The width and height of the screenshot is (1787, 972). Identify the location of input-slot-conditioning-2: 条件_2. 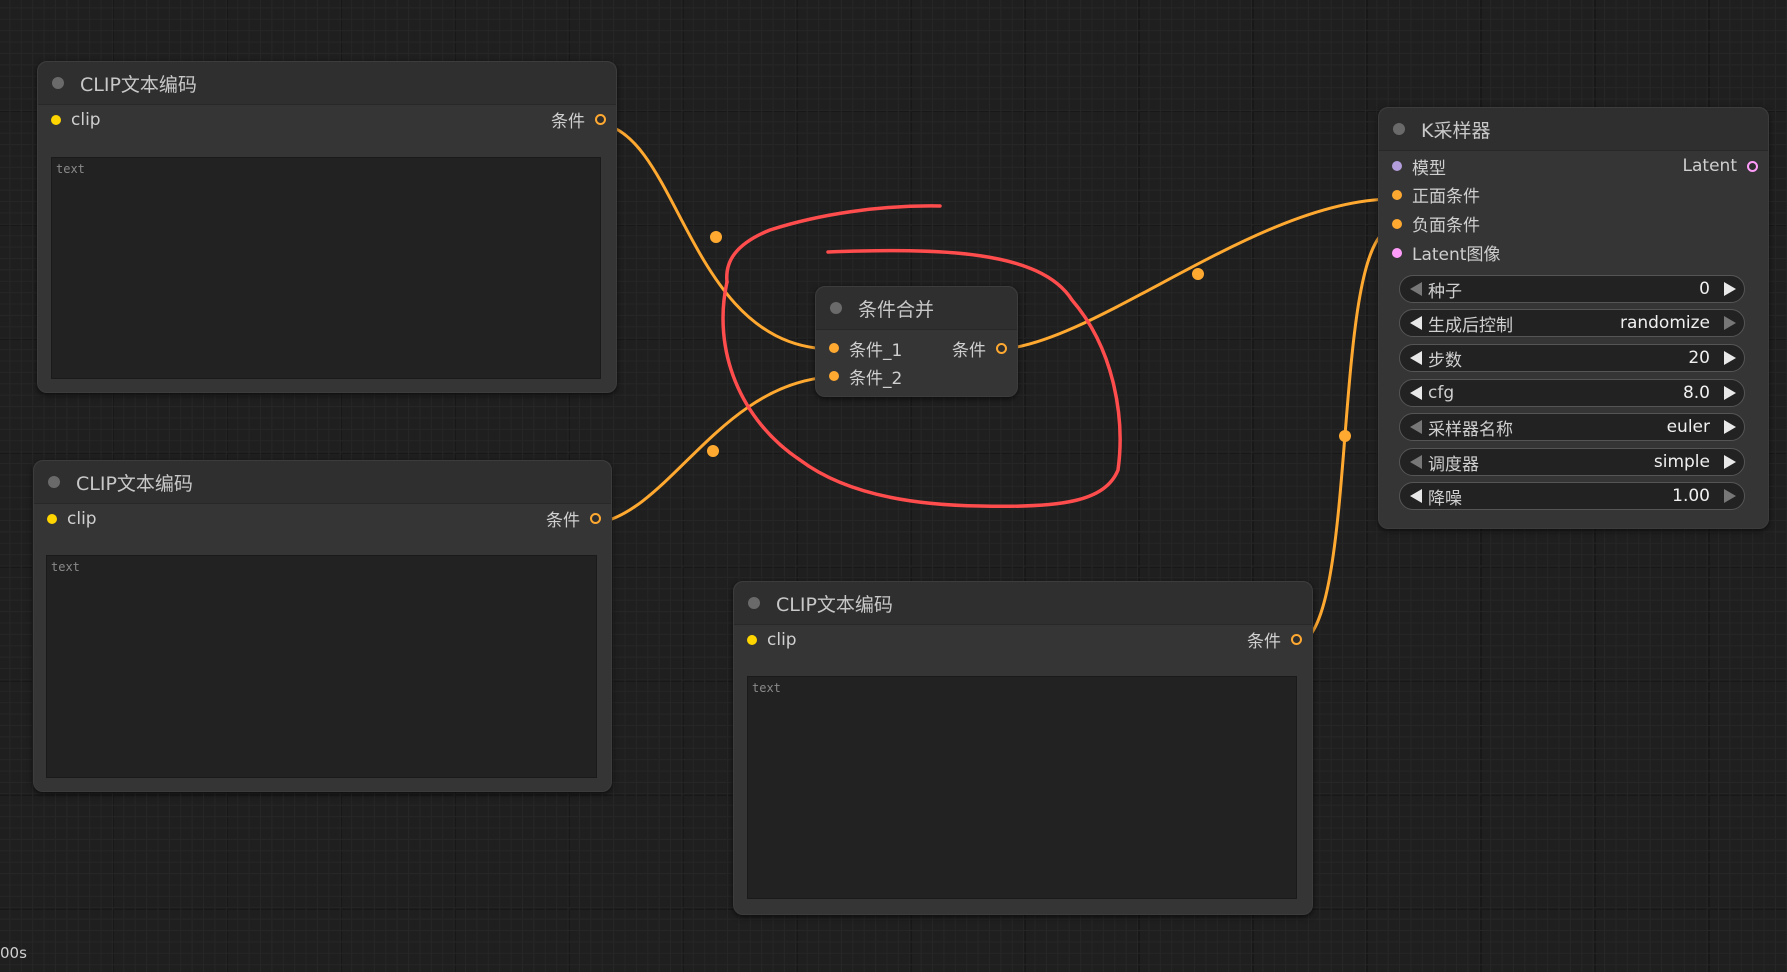
(859, 376).